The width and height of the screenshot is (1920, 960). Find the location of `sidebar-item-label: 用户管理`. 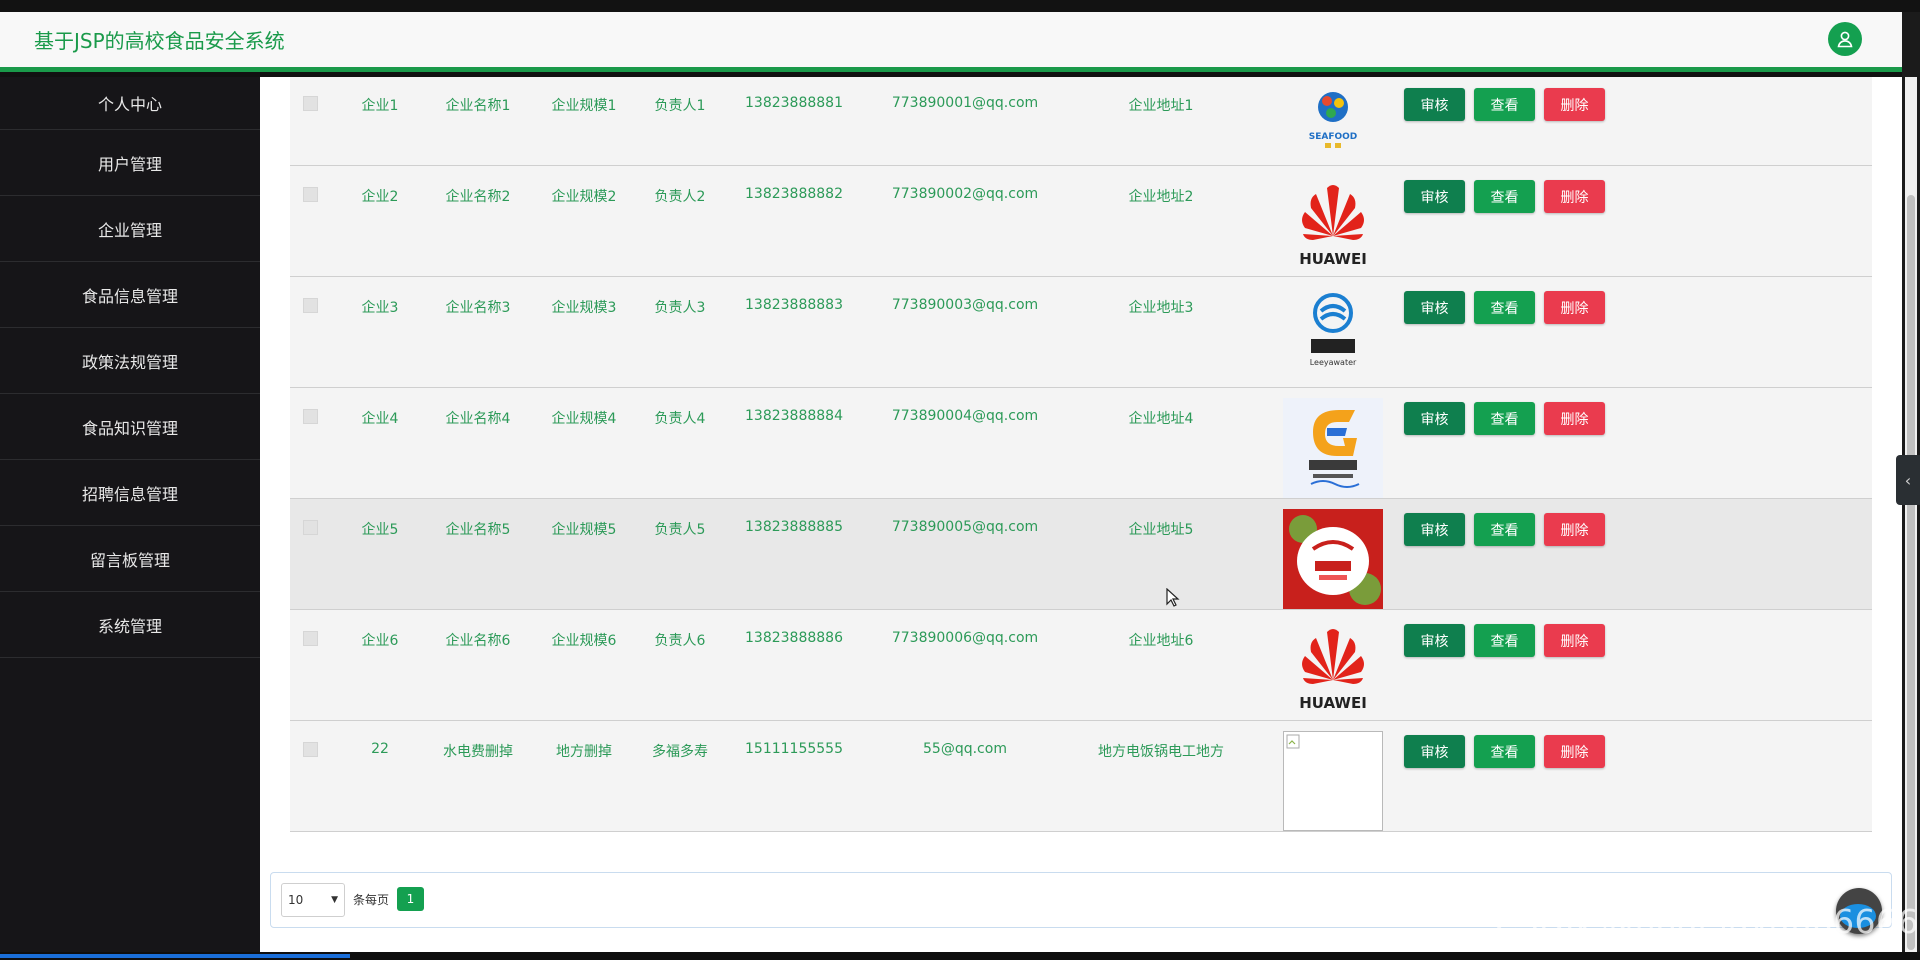

sidebar-item-label: 用户管理 is located at coordinates (129, 164).